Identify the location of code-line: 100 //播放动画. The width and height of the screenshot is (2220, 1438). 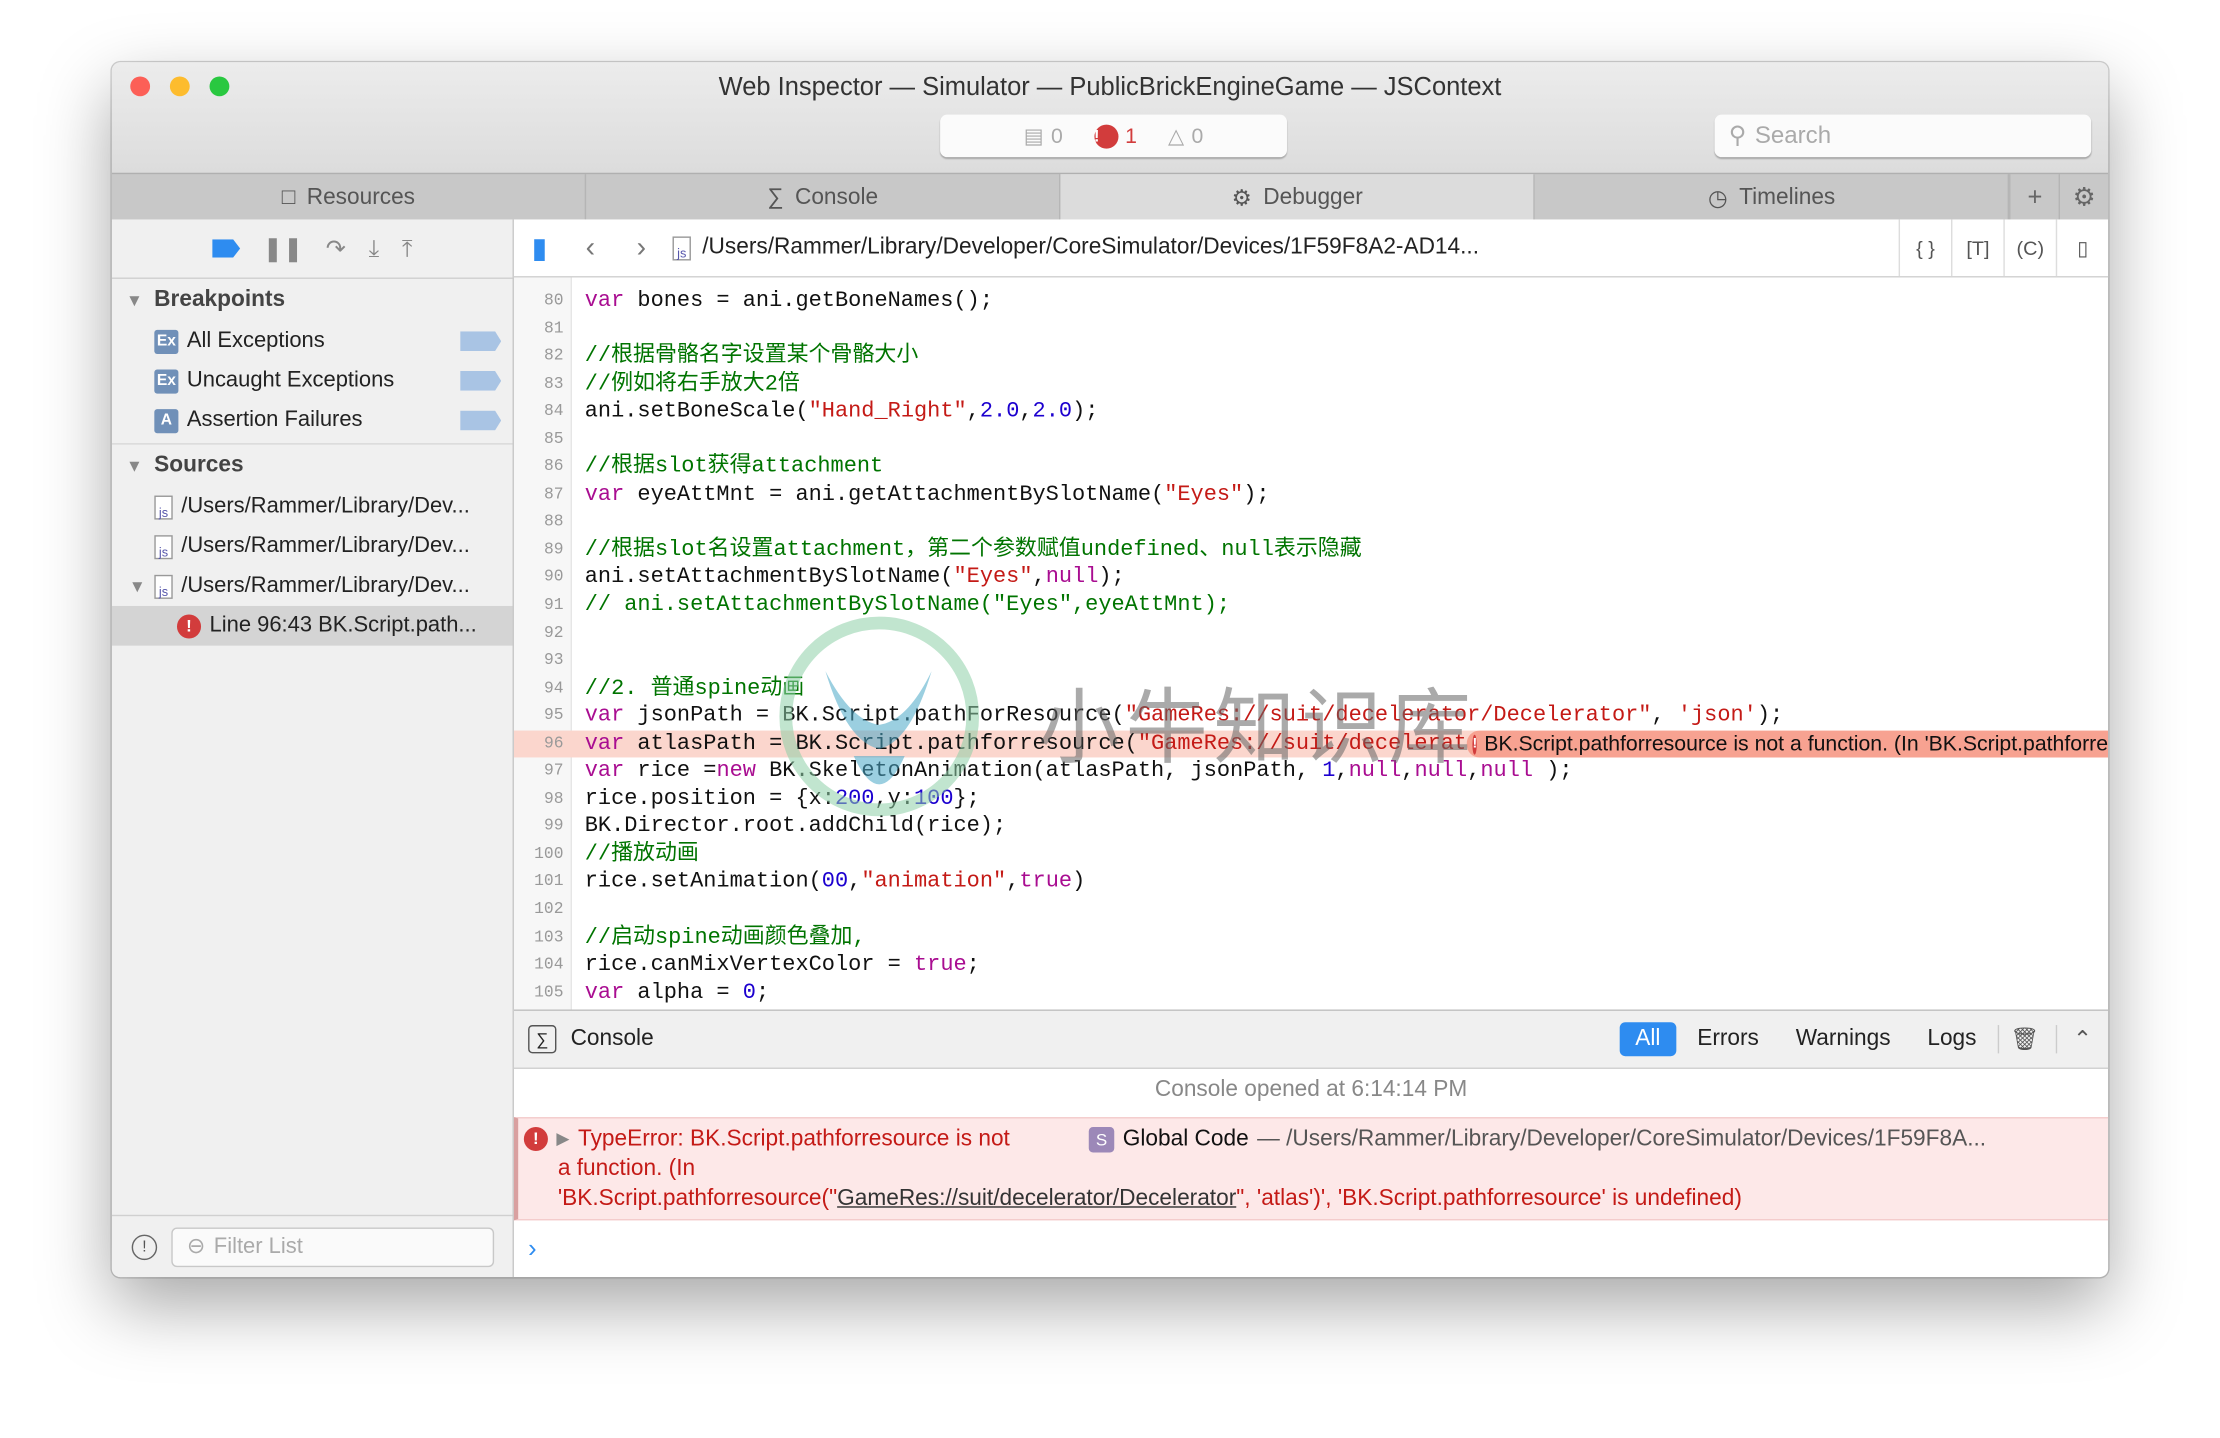
(1311, 855).